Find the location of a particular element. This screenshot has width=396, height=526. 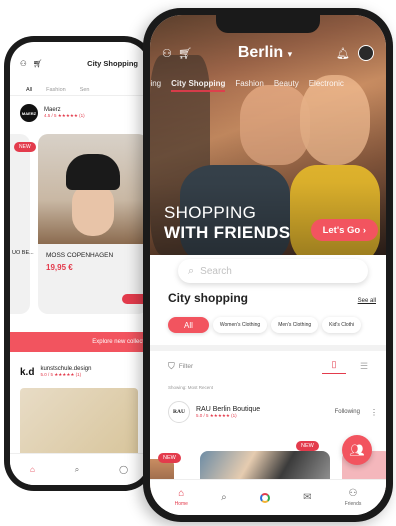

tab-fashion: Fashion is located at coordinates (249, 85).